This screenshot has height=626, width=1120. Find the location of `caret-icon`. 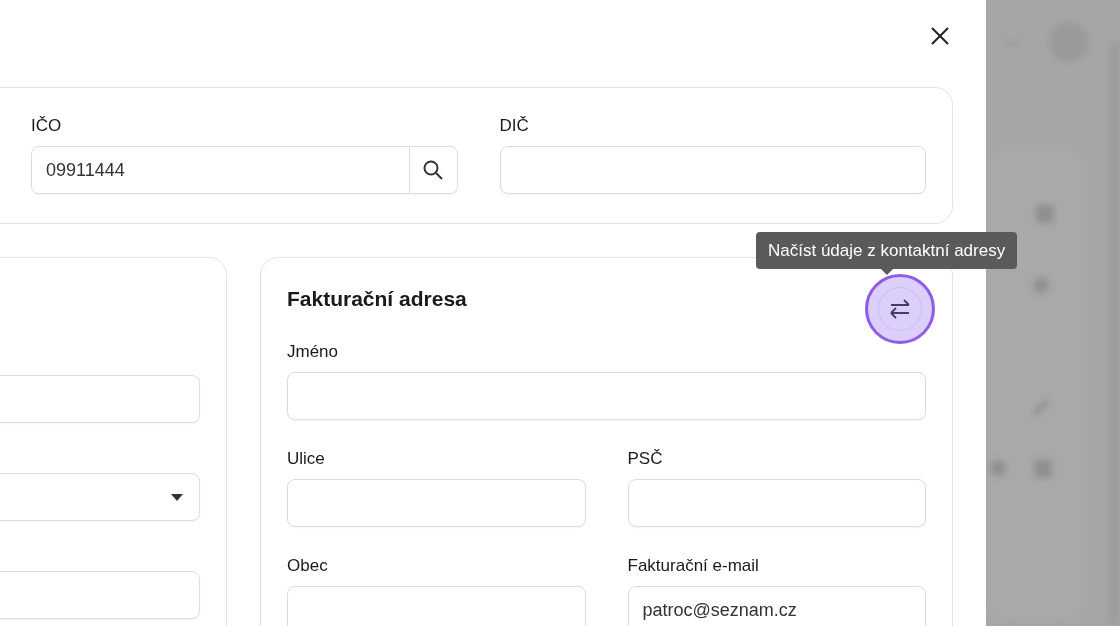

caret-icon is located at coordinates (177, 497).